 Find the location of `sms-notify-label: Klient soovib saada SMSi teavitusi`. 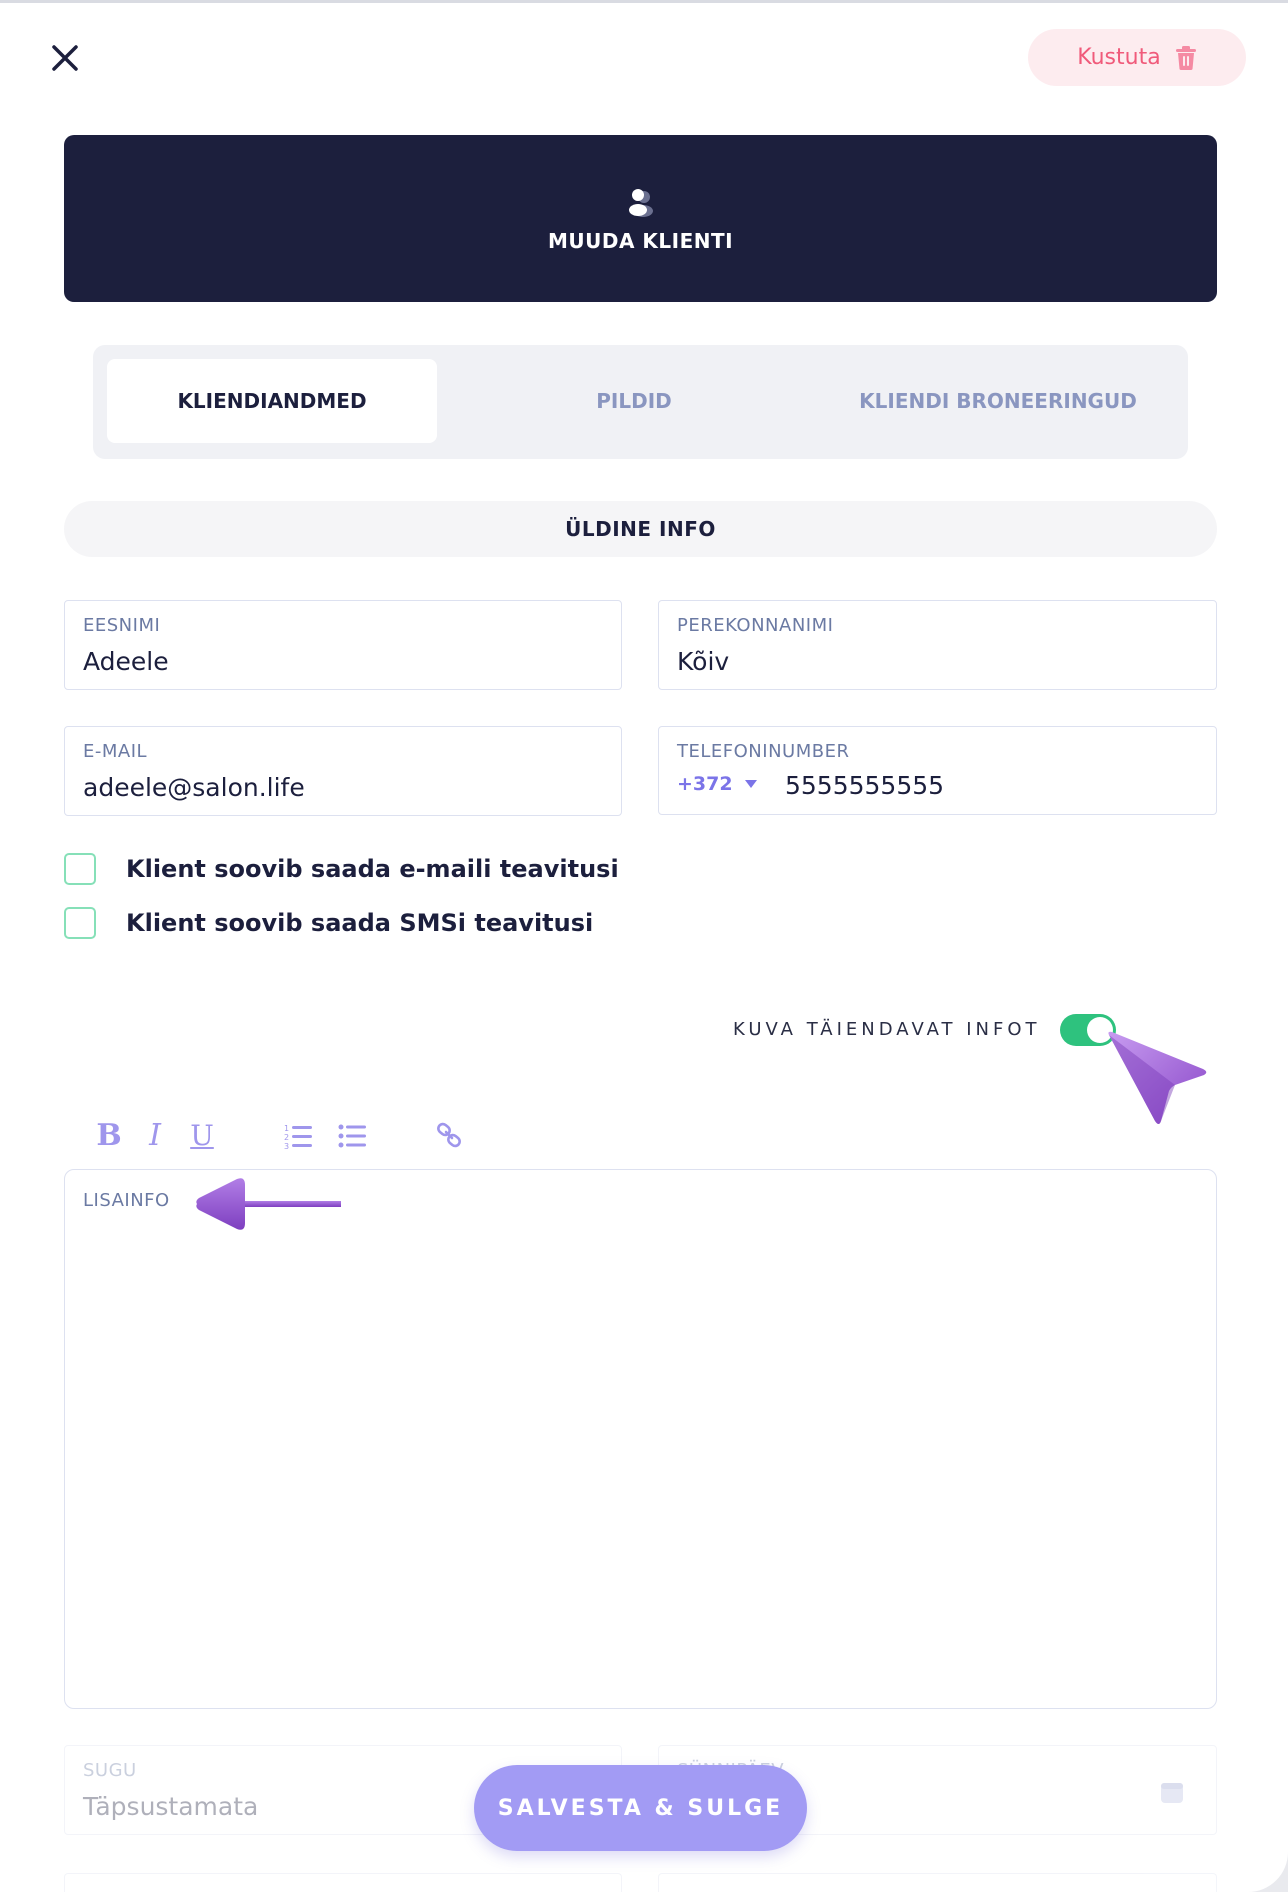

sms-notify-label: Klient soovib saada SMSi teavitusi is located at coordinates (359, 923).